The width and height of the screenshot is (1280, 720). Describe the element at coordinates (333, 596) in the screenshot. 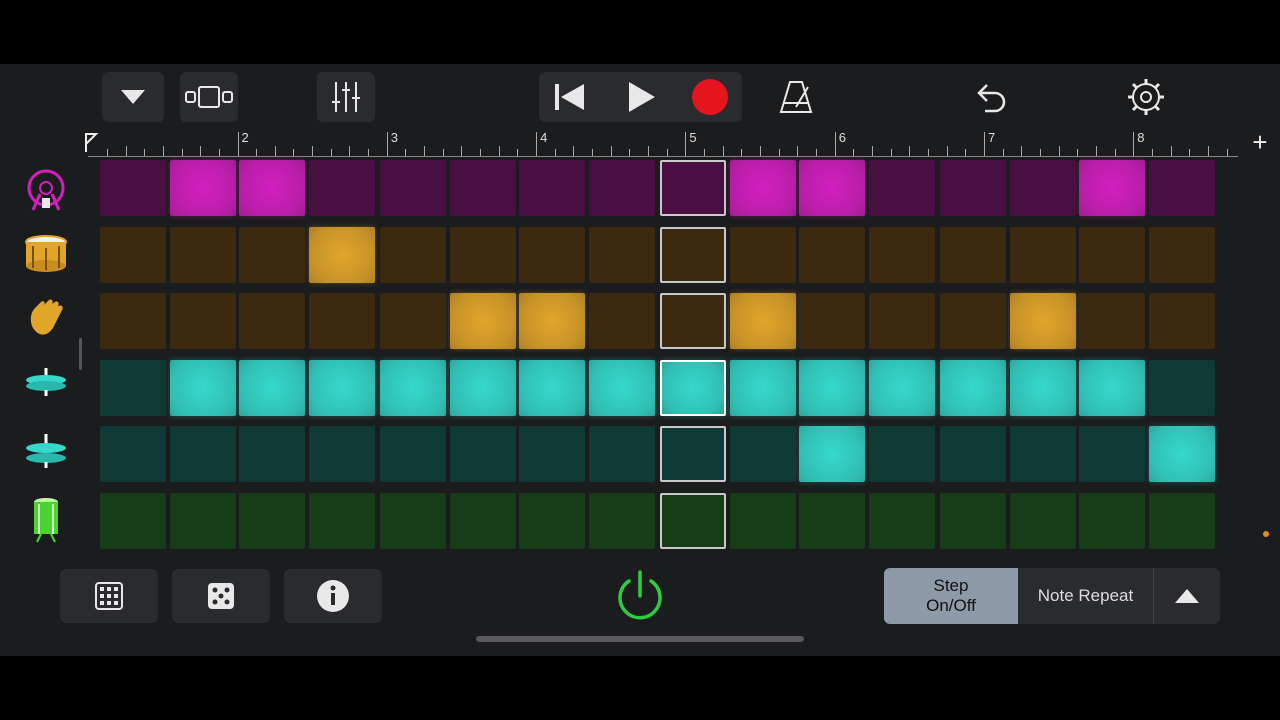

I see `info-button` at that location.